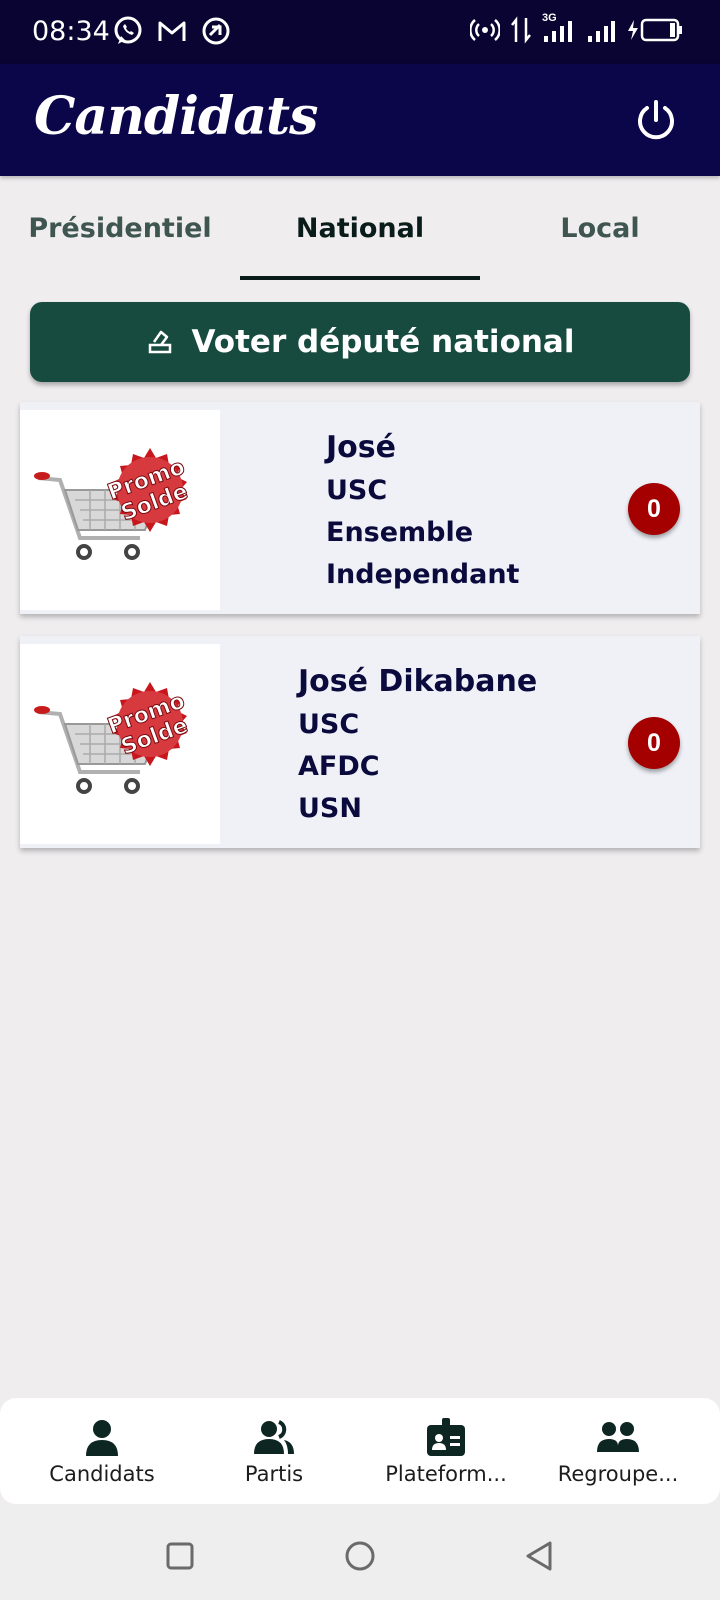  I want to click on candidate-name: José, so click(361, 447).